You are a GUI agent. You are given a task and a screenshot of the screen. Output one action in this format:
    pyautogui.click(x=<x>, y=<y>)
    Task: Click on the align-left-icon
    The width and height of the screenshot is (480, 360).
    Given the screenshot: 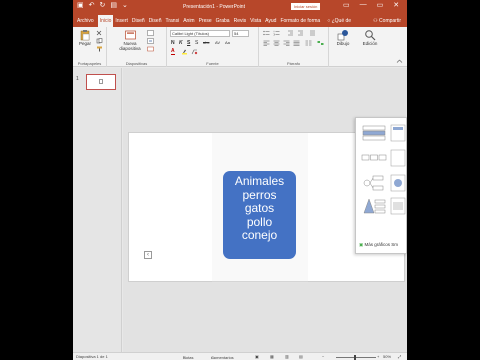 What is the action you would take?
    pyautogui.click(x=266, y=43)
    